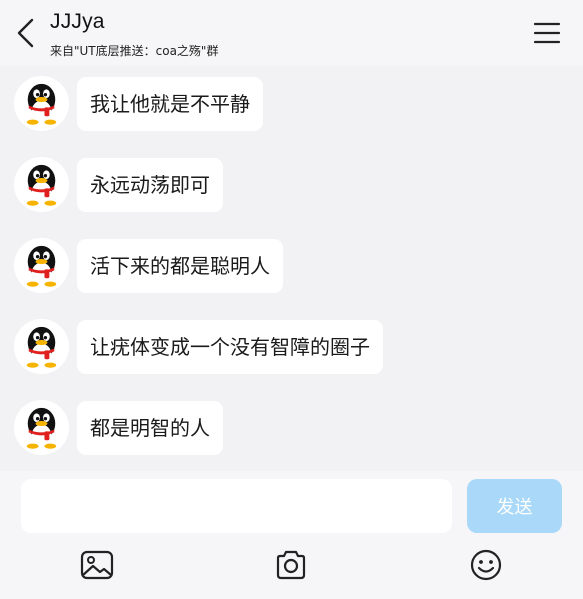 Image resolution: width=583 pixels, height=599 pixels. I want to click on camera-icon, so click(291, 565).